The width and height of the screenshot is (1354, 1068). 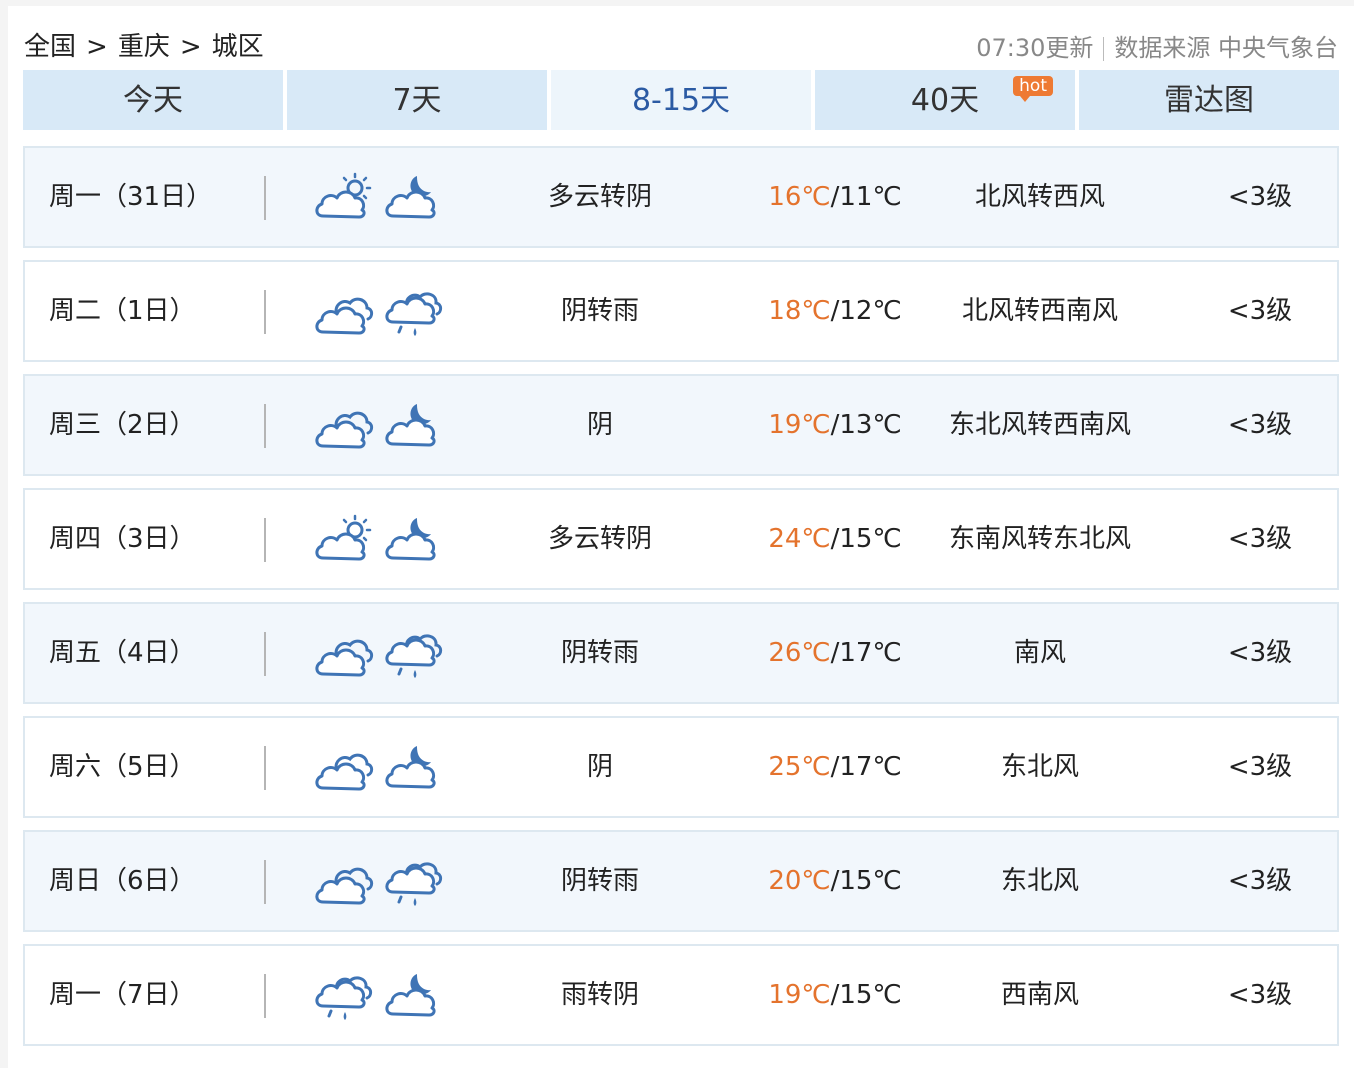 I want to click on day-label: 周四（3日）, so click(x=122, y=539).